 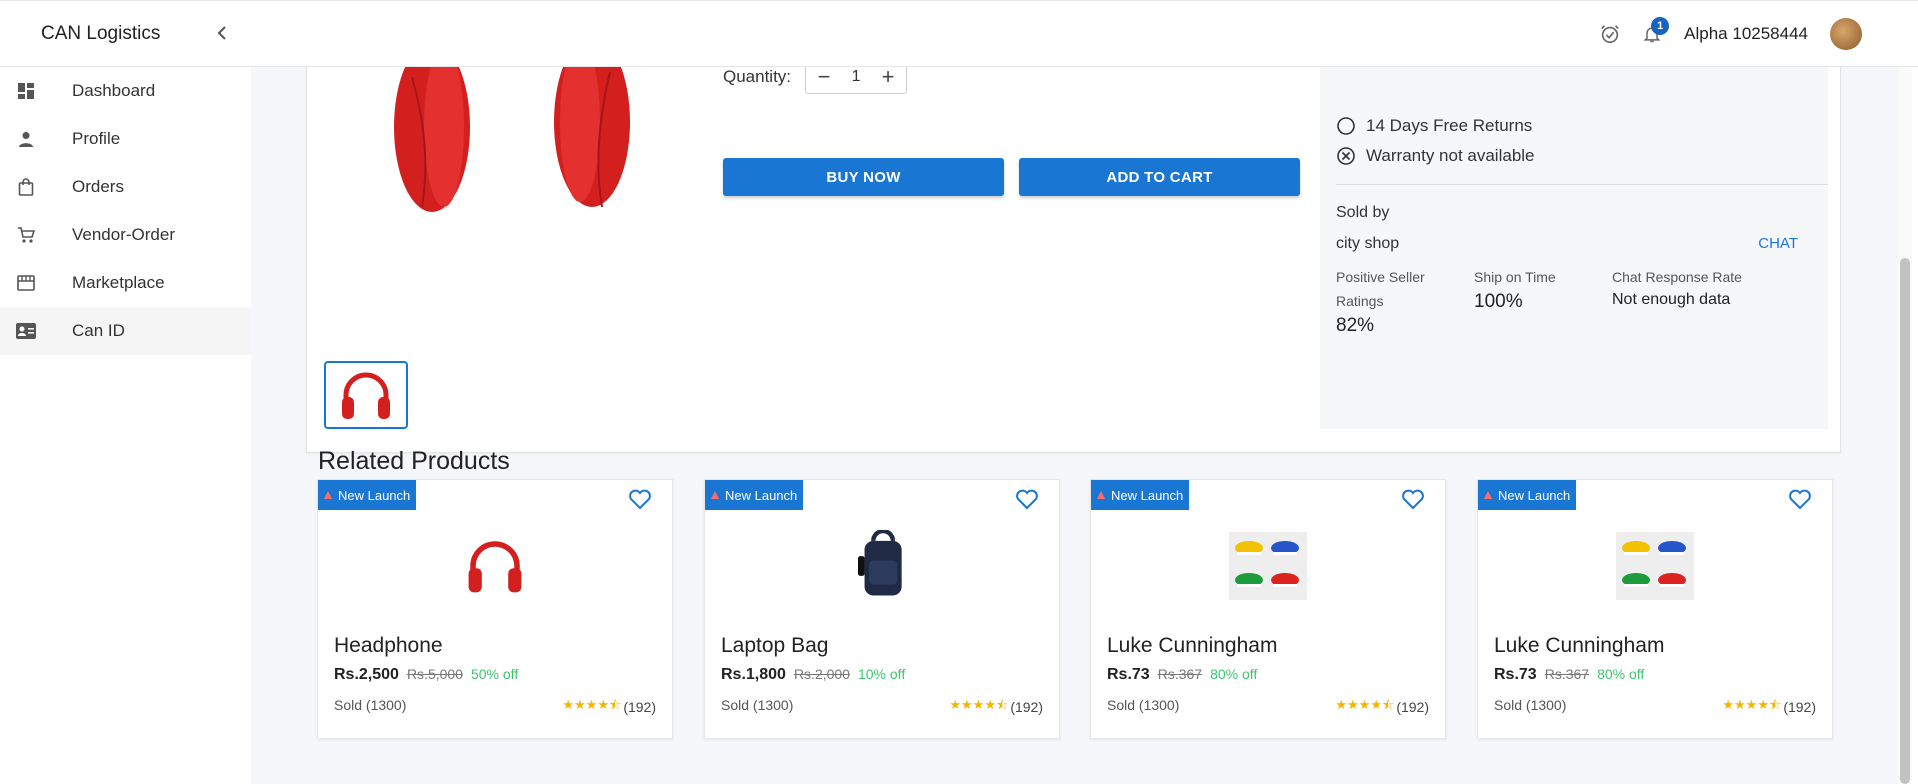 I want to click on product-thumbnail, so click(x=366, y=395).